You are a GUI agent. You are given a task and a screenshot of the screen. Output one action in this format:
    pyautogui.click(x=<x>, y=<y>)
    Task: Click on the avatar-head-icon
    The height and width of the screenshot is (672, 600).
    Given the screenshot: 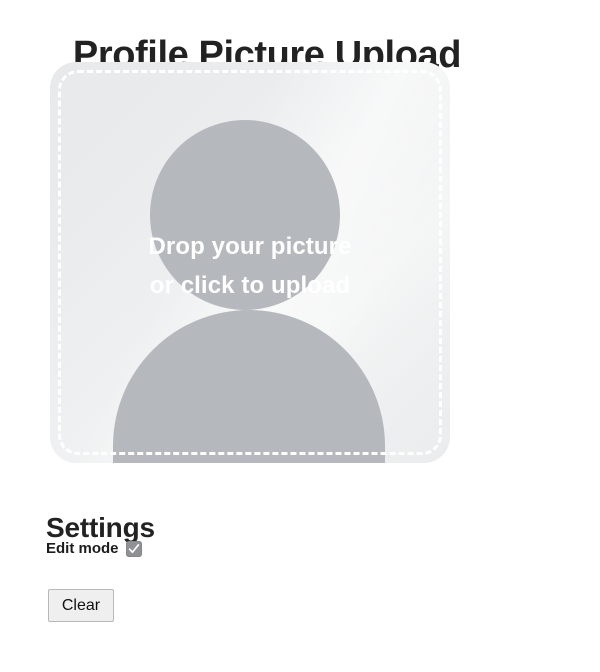 What is the action you would take?
    pyautogui.click(x=245, y=215)
    